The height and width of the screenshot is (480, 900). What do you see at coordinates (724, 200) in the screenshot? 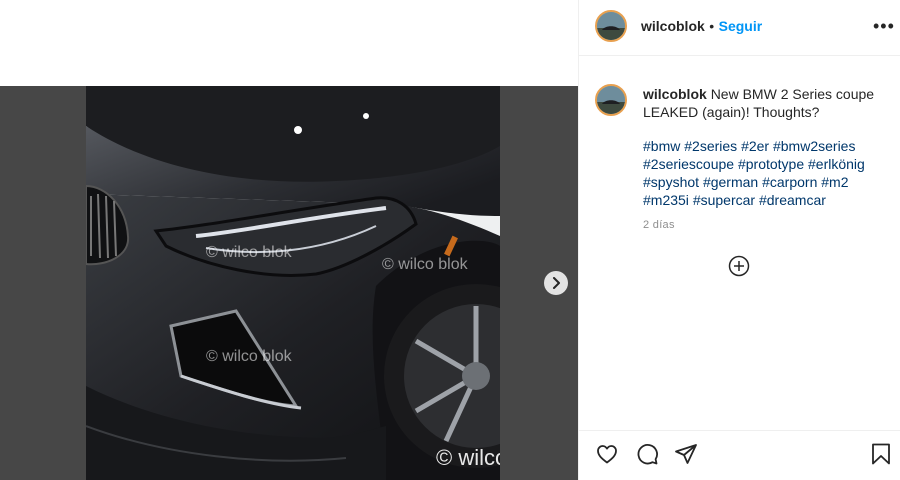
I see `hashtag-link: #supercar` at bounding box center [724, 200].